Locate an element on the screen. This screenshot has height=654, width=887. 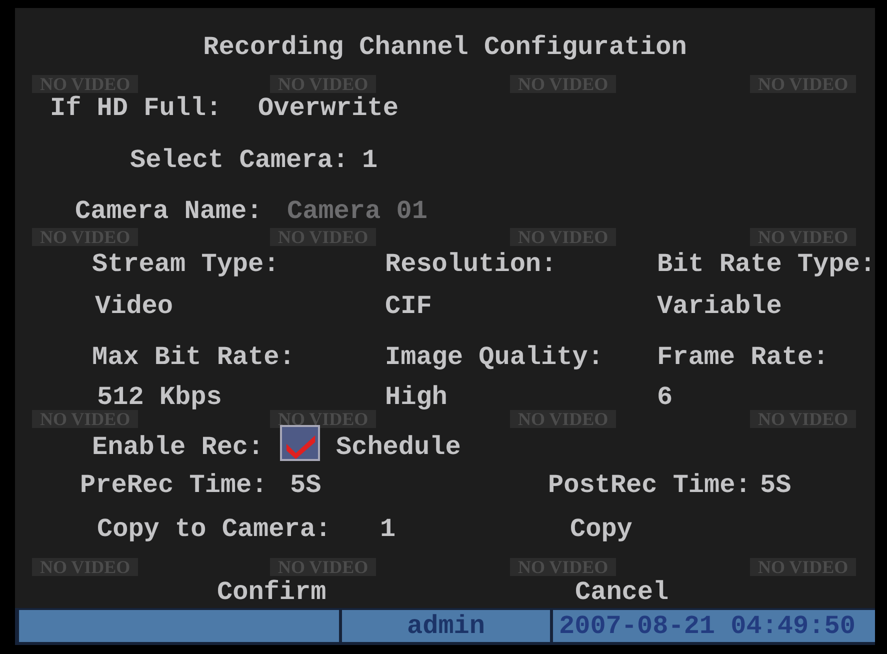
enable-rec-checkbox is located at coordinates (300, 443).